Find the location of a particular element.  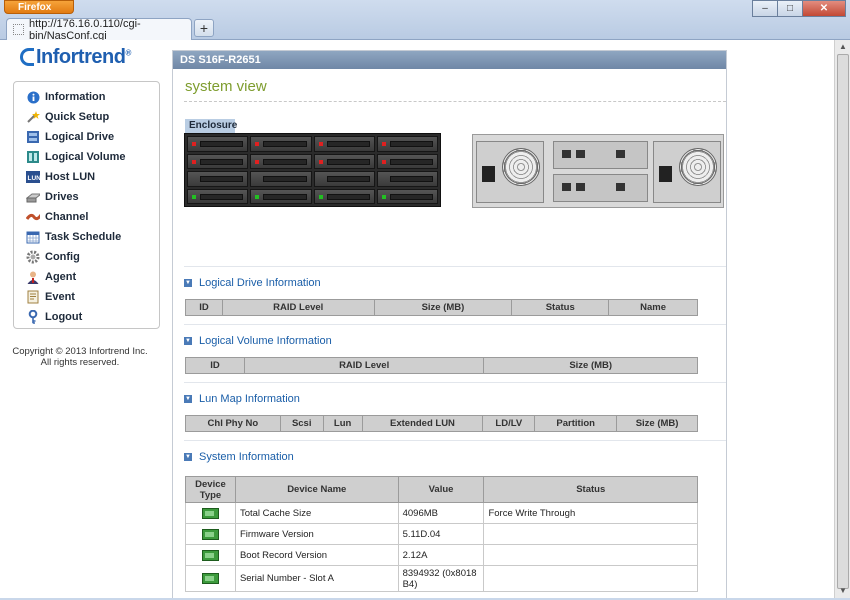

window-controls: – □ ✕ is located at coordinates (799, 8).